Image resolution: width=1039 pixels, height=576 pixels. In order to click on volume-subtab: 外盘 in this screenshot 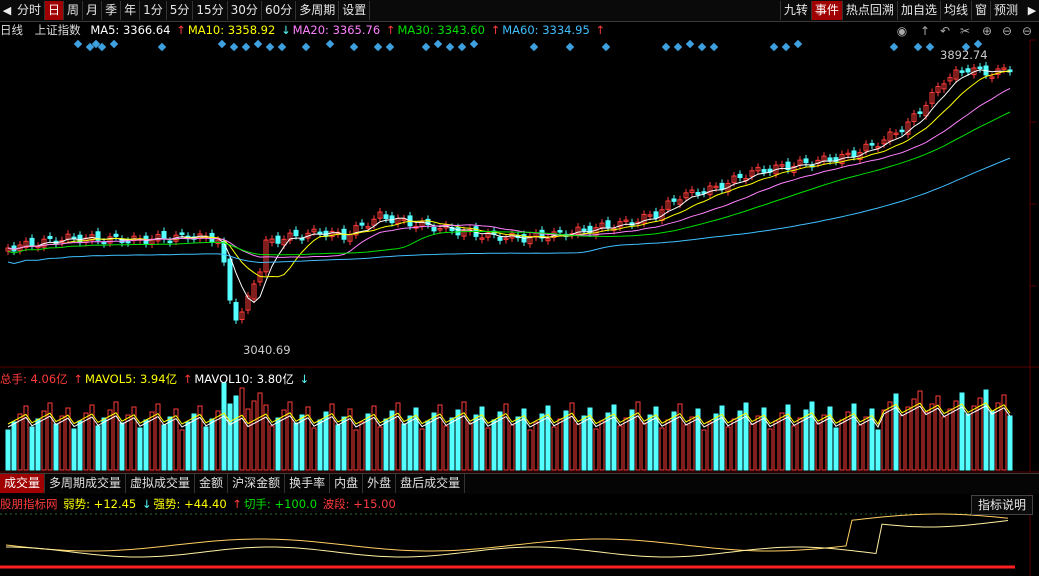, I will do `click(380, 483)`.